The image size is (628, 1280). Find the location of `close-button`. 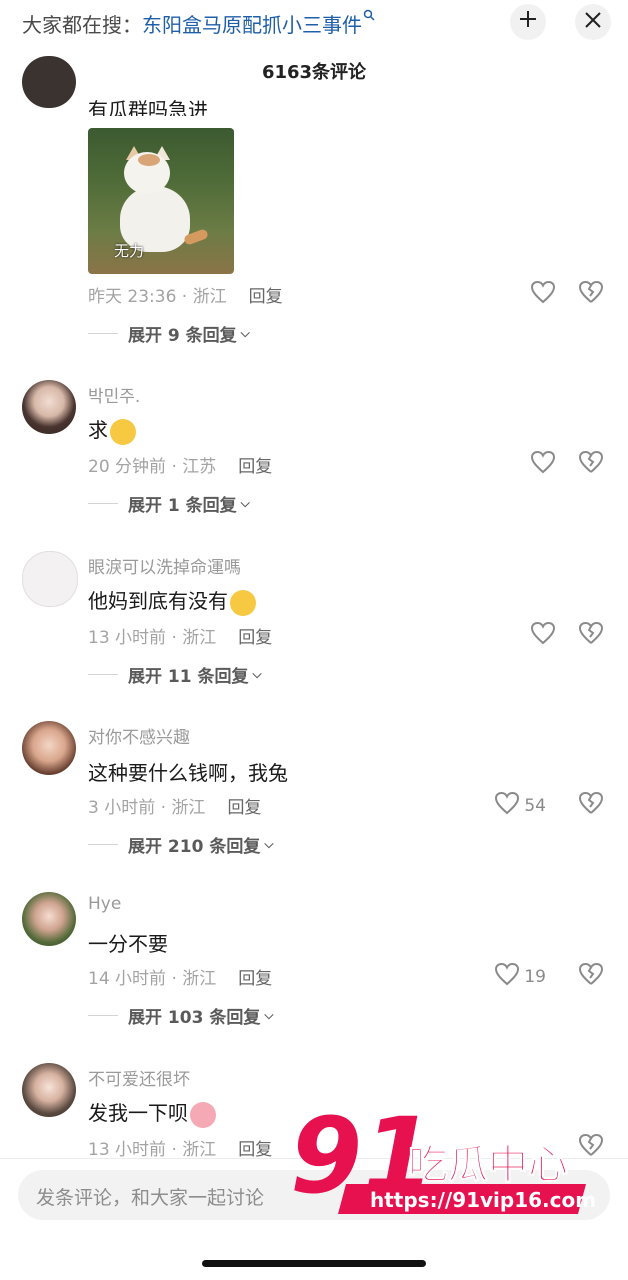

close-button is located at coordinates (593, 22).